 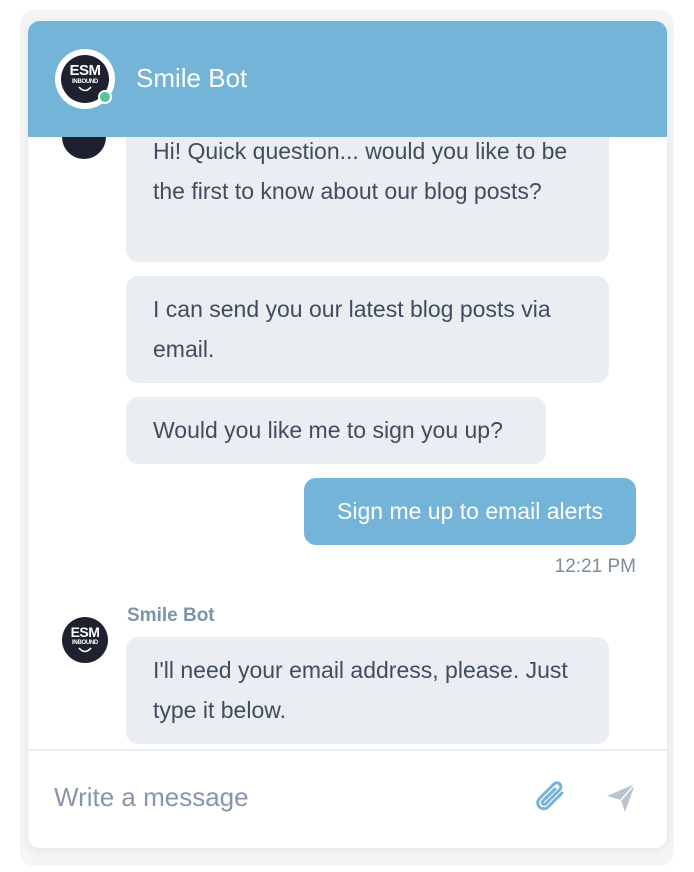 I want to click on online-status-dot, so click(x=105, y=97).